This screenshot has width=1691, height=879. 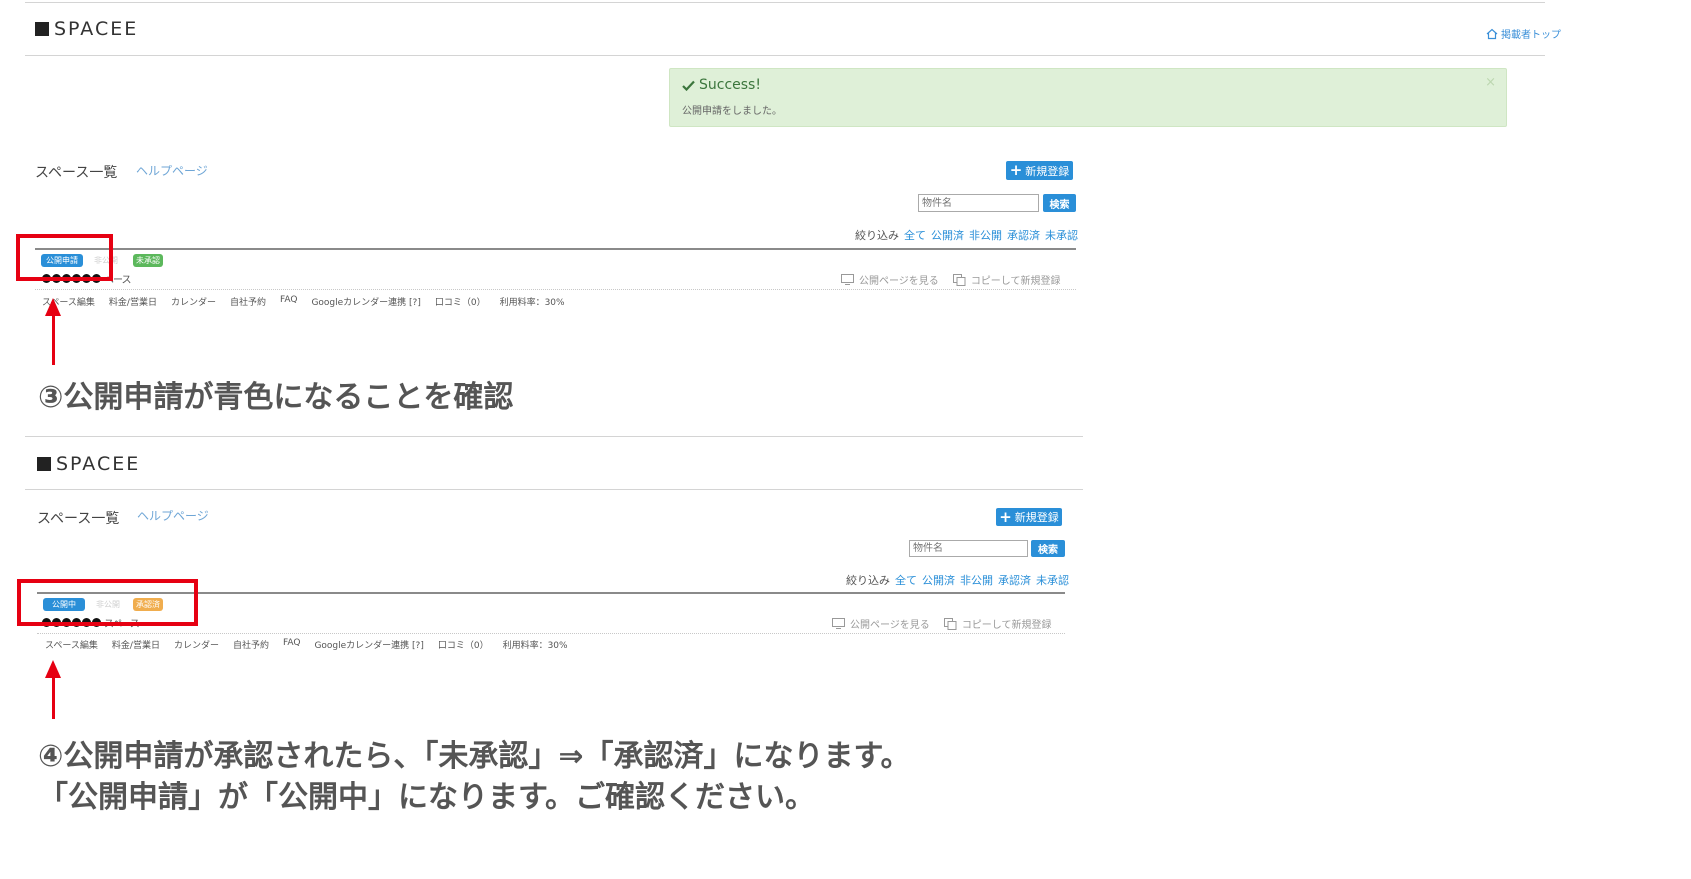 I want to click on filter-row-2: 絞り込み 全て 公開済 非公開 承認済 未承認, so click(x=957, y=580).